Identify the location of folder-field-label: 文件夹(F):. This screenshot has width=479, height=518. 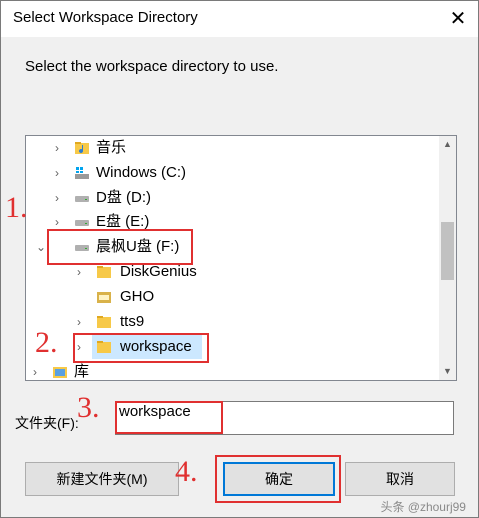
(47, 423).